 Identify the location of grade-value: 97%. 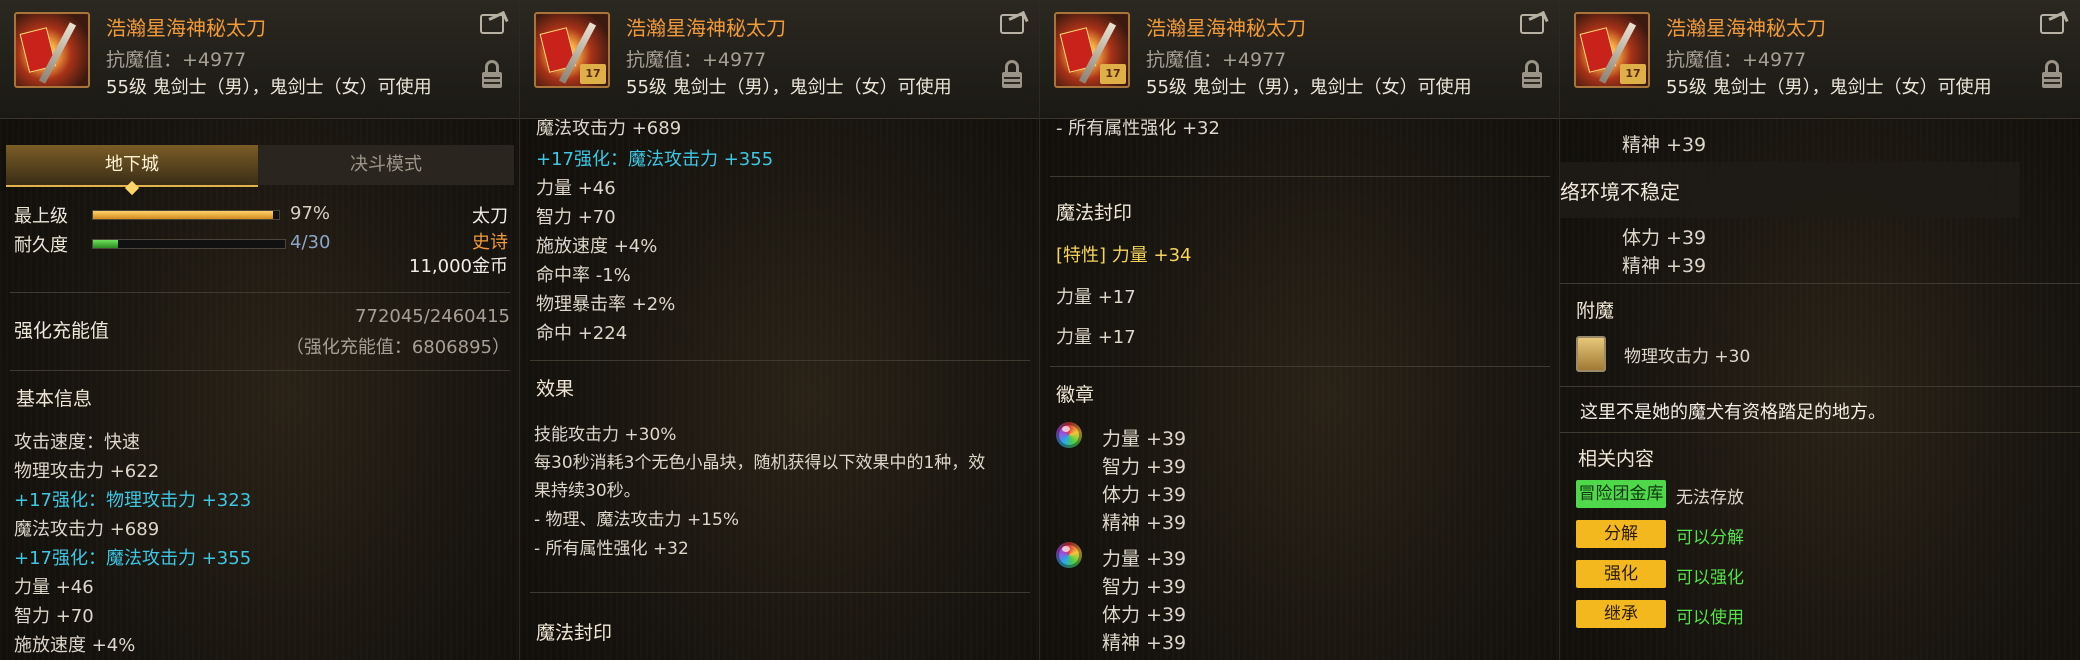
(310, 213).